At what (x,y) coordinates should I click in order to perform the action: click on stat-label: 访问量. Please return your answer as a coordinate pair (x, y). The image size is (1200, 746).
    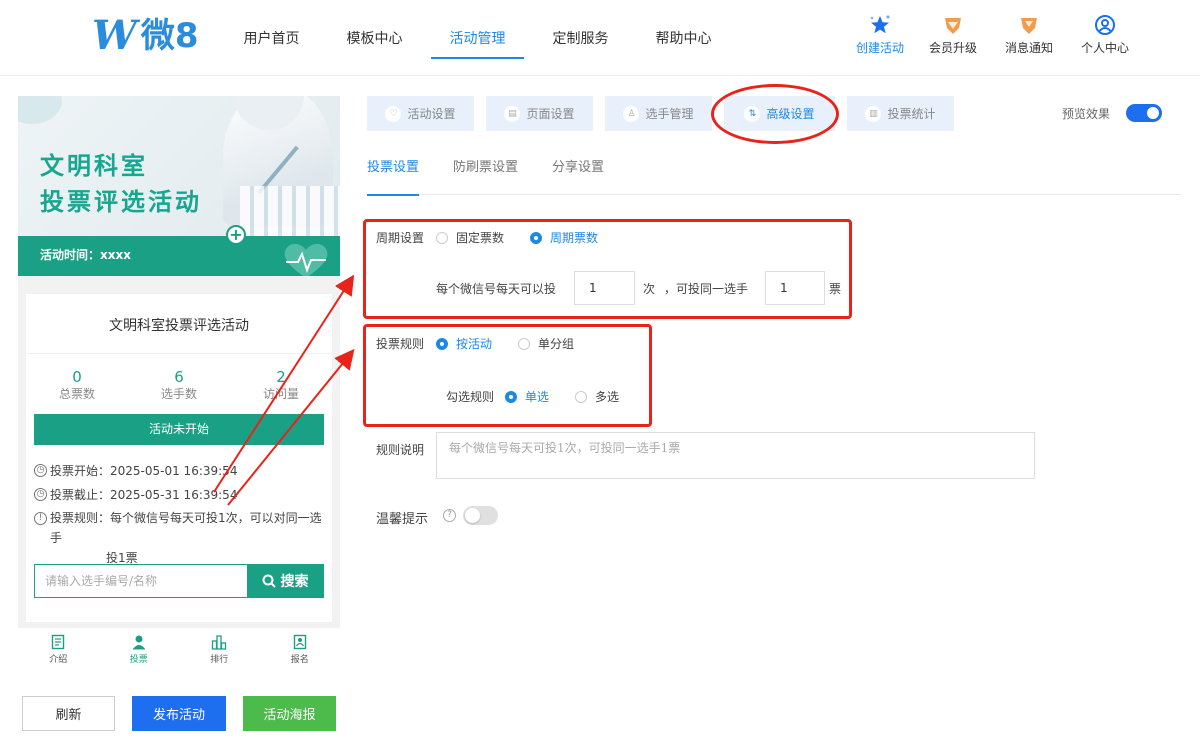
    Looking at the image, I should click on (280, 394).